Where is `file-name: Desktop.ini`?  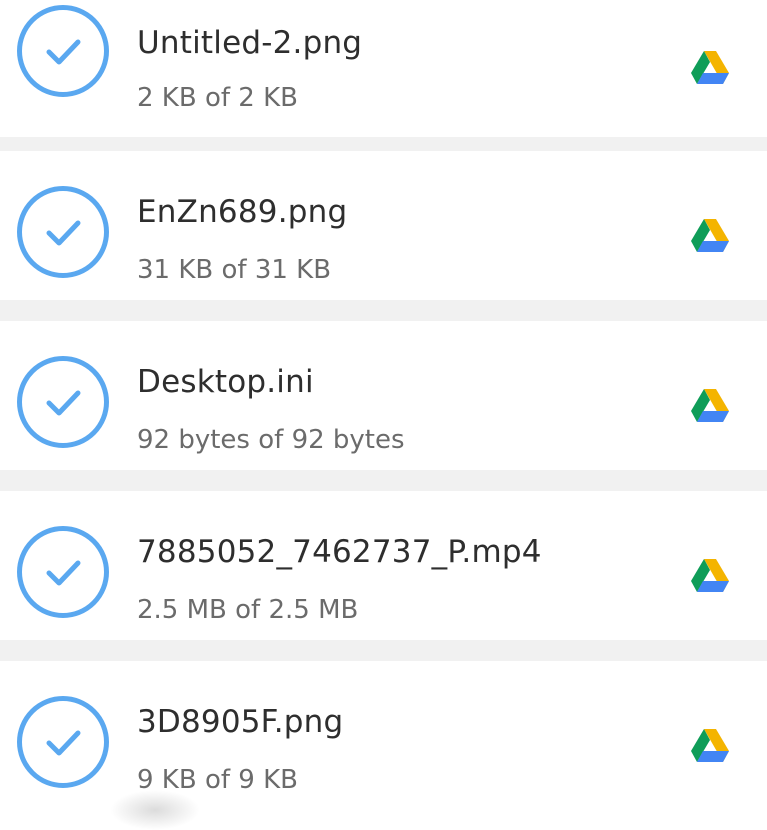 file-name: Desktop.ini is located at coordinates (225, 382).